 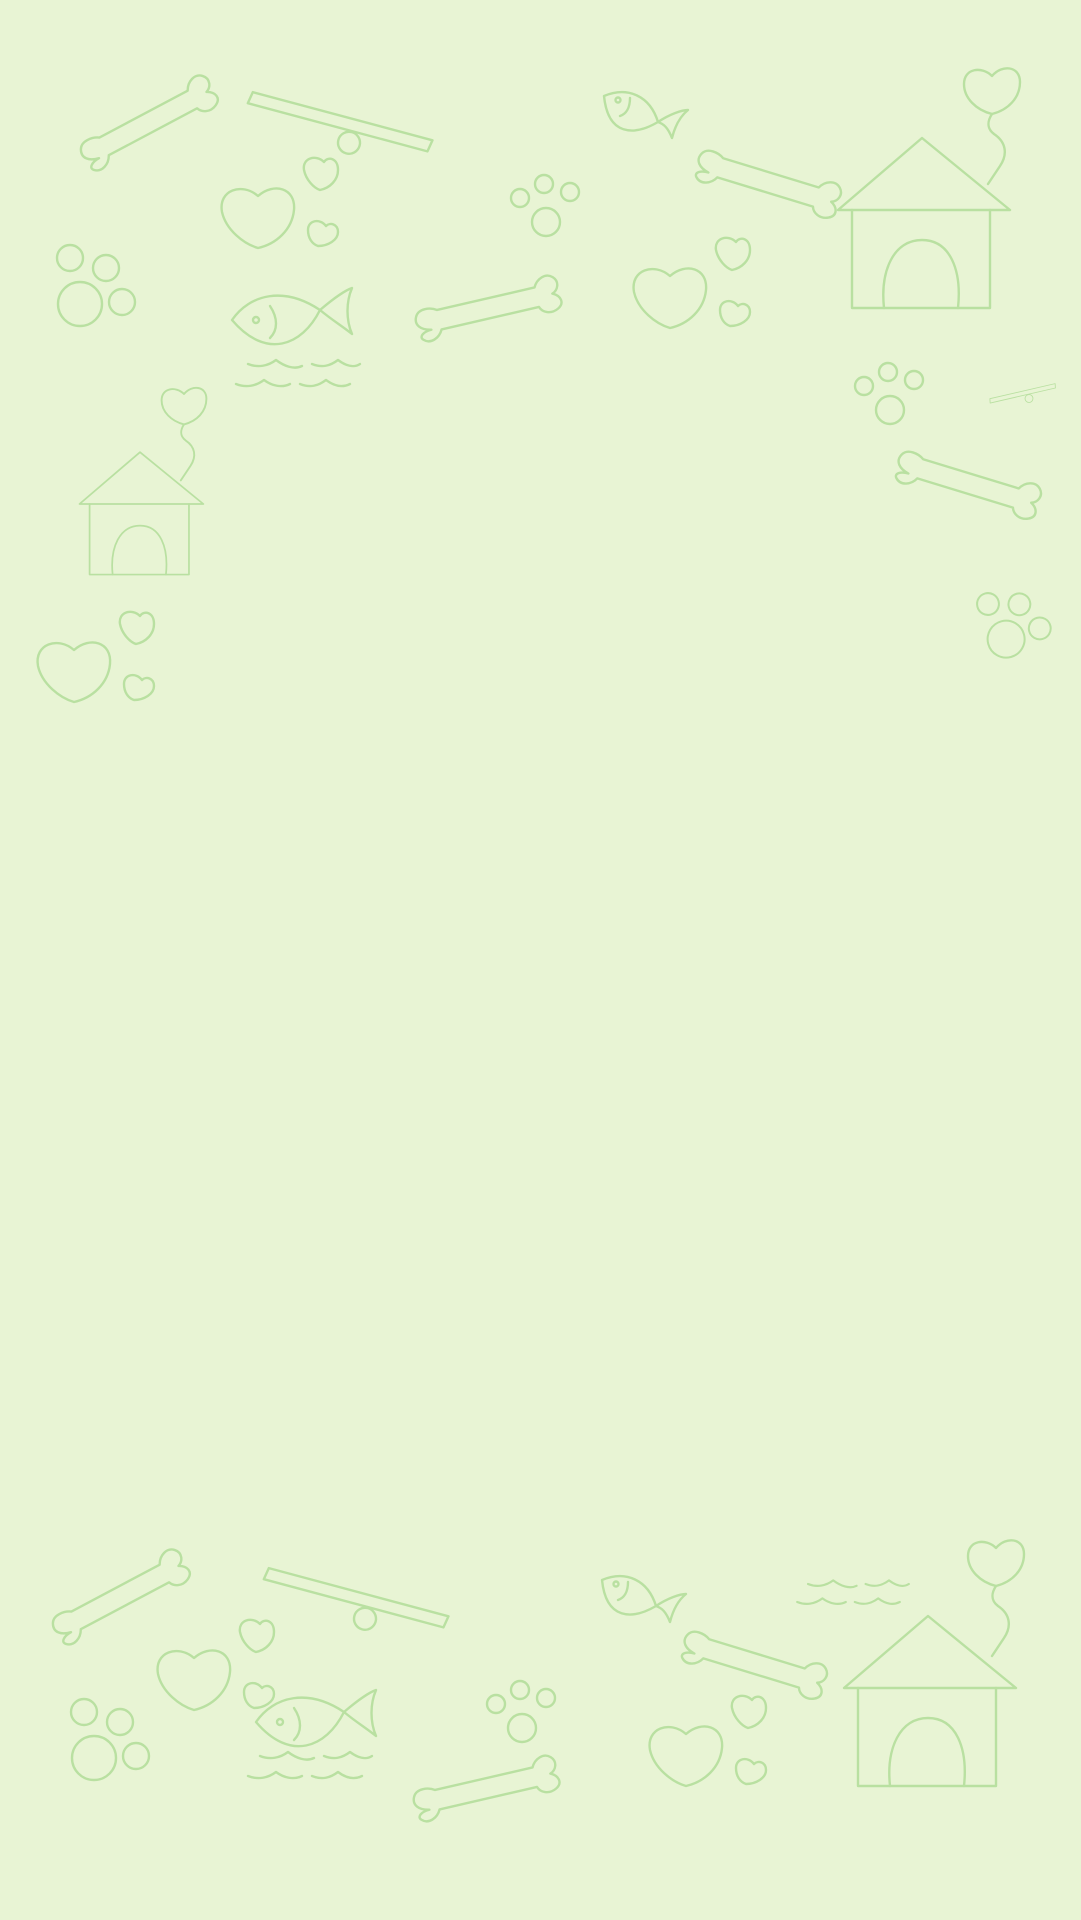 I want to click on bottom-pattern-band, so click(x=535, y=1682).